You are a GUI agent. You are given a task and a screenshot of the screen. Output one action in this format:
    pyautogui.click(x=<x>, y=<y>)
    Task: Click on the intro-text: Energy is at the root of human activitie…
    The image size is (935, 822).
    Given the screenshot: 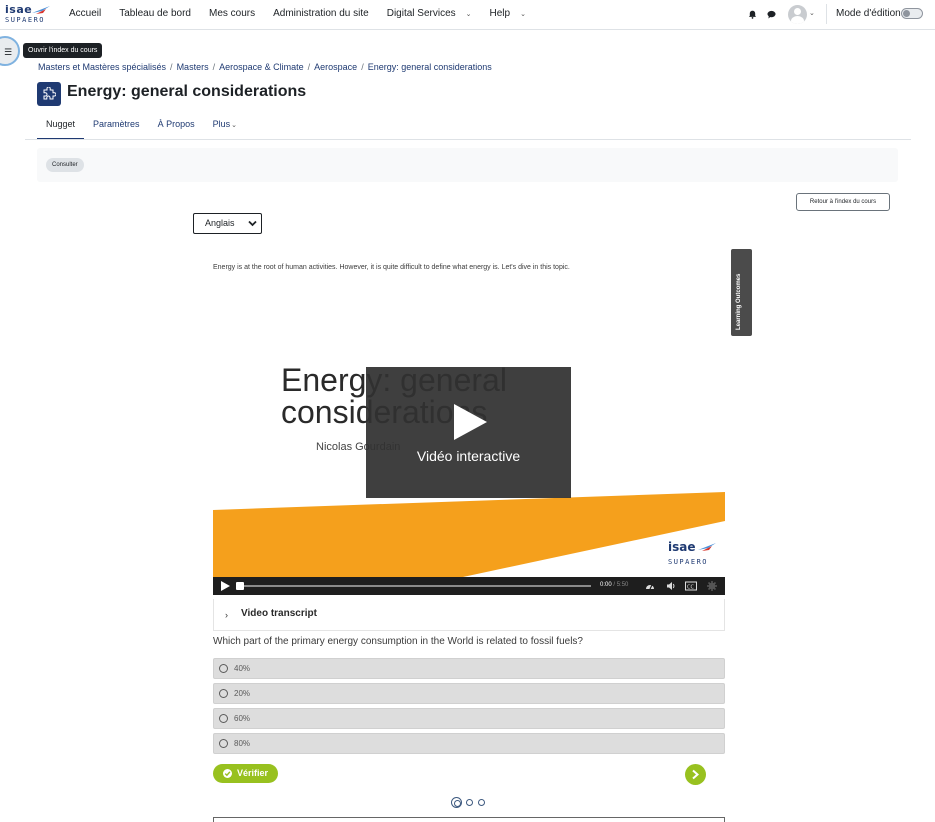 What is the action you would take?
    pyautogui.click(x=391, y=267)
    